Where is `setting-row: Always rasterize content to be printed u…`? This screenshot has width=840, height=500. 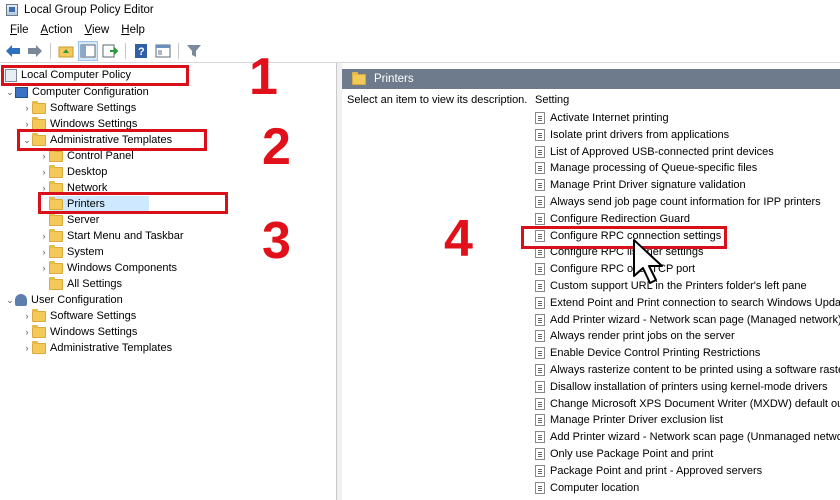 setting-row: Always rasterize content to be printed u… is located at coordinates (687, 370).